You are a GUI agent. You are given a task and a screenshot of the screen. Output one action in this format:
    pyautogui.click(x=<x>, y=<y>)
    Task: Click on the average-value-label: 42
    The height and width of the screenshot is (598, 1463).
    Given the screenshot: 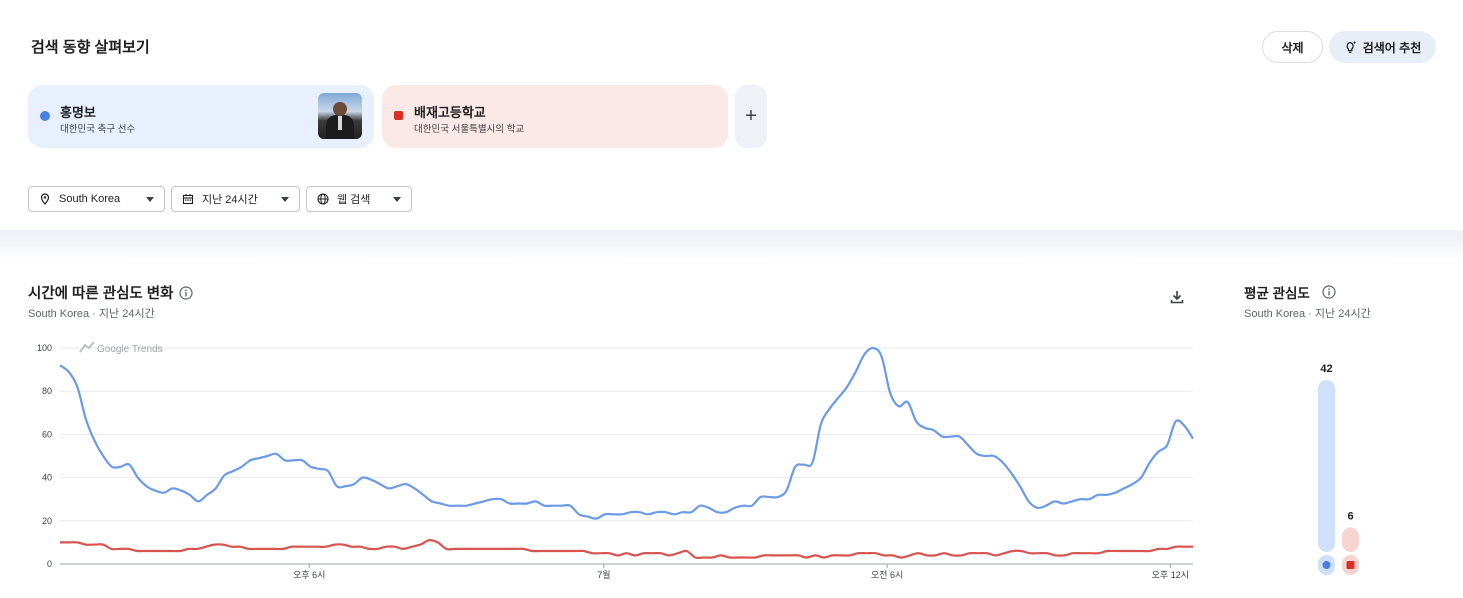 What is the action you would take?
    pyautogui.click(x=1326, y=369)
    